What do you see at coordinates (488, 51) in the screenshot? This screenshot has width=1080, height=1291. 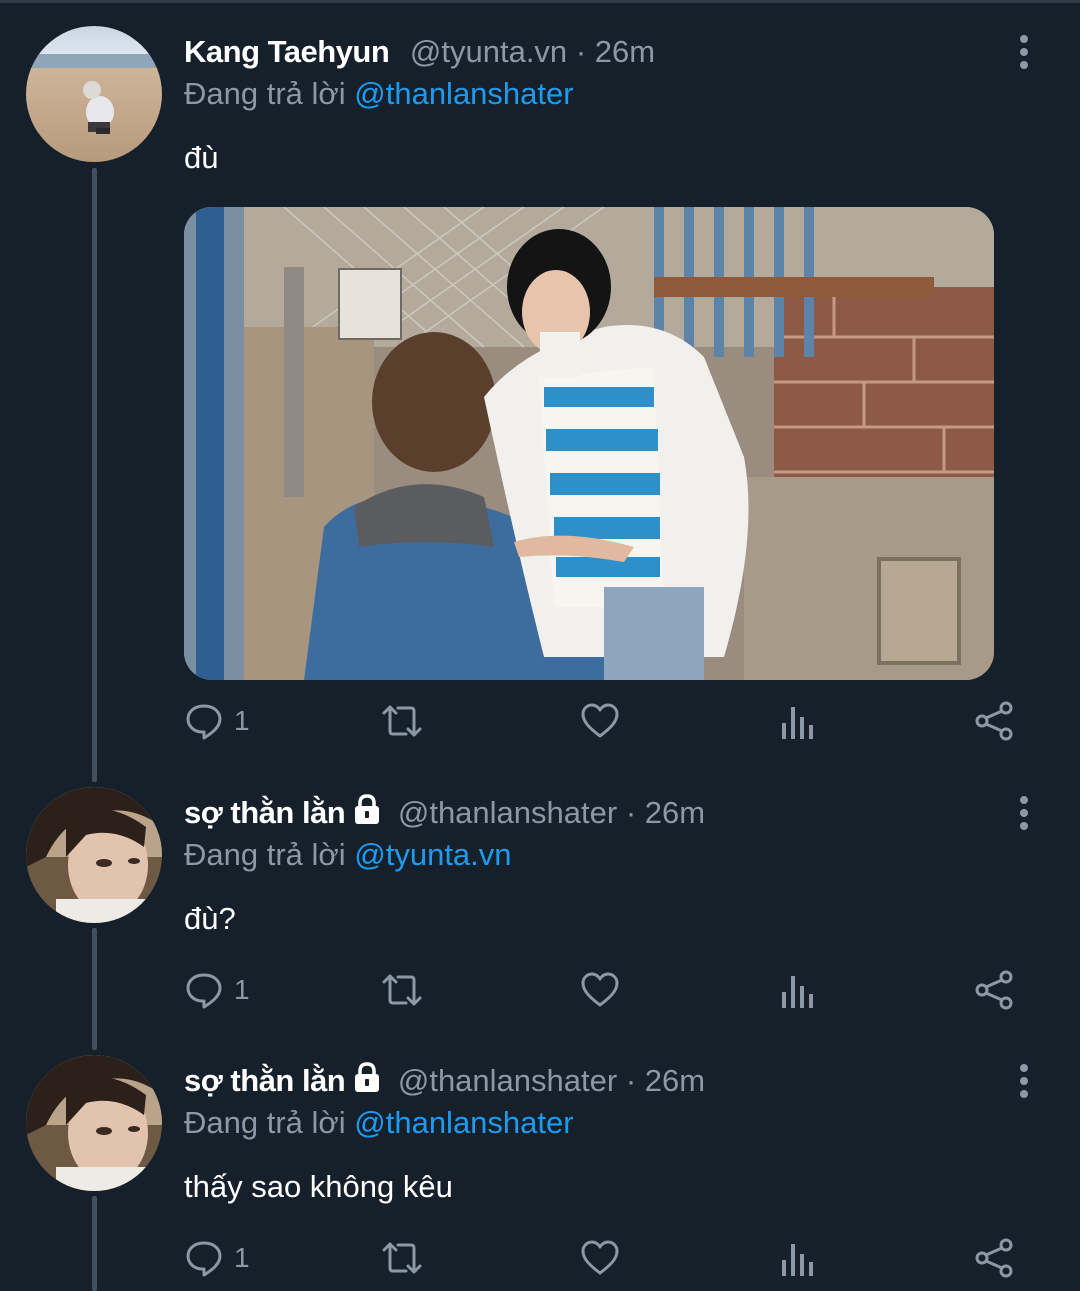 I see `user-handle: @tyunta.vn` at bounding box center [488, 51].